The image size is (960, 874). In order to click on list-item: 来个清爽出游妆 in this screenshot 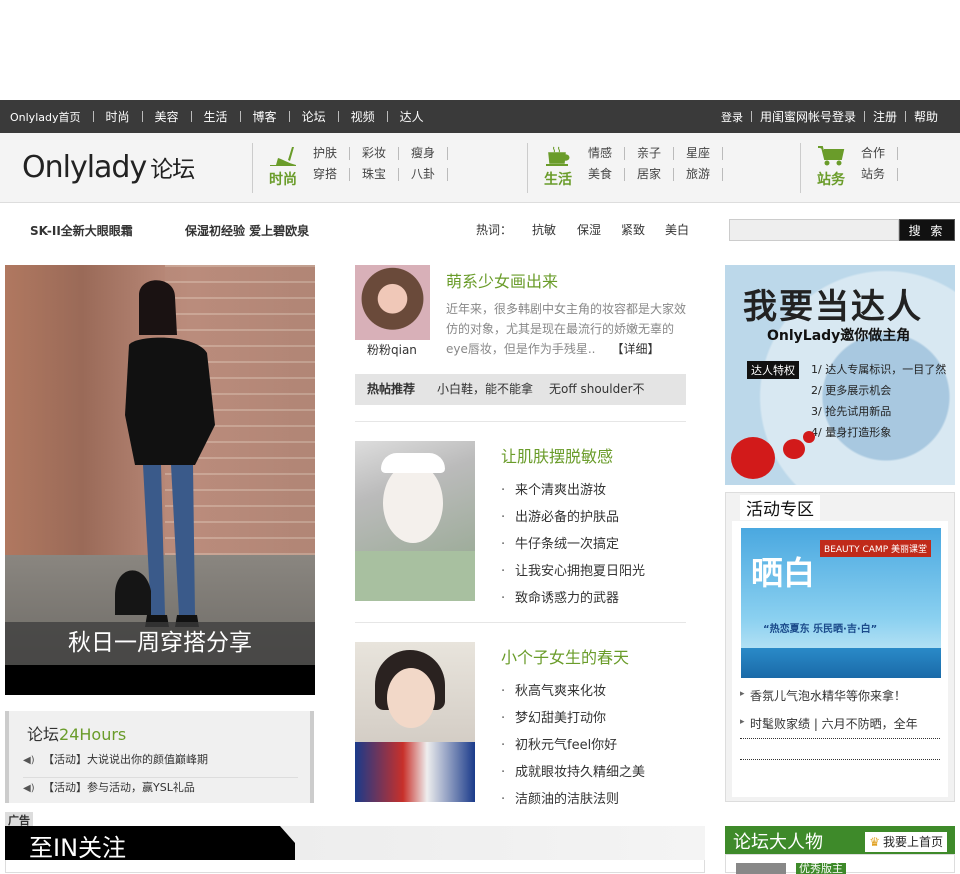, I will do `click(573, 492)`.